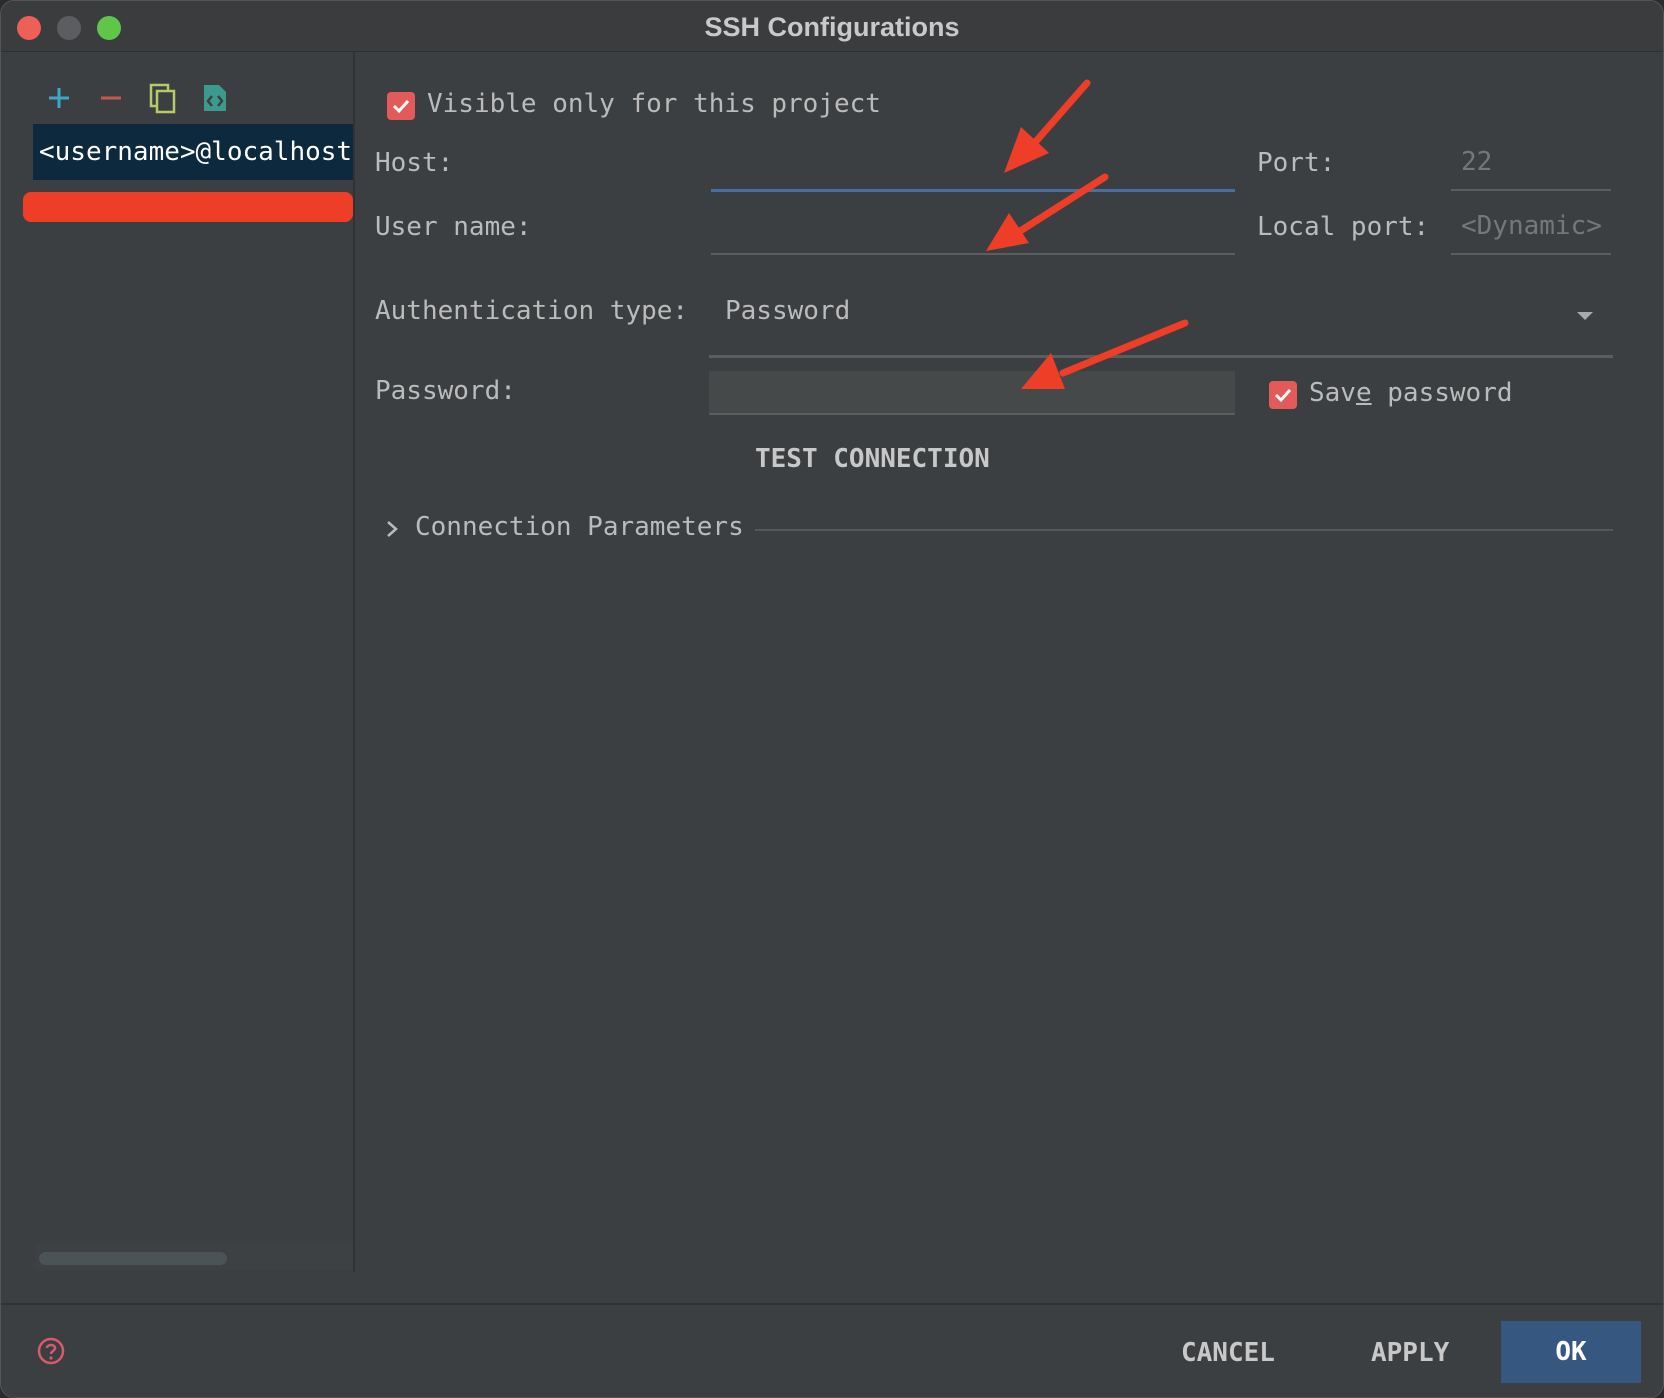 This screenshot has width=1664, height=1398. Describe the element at coordinates (1585, 316) in the screenshot. I see `chevron-down-icon` at that location.